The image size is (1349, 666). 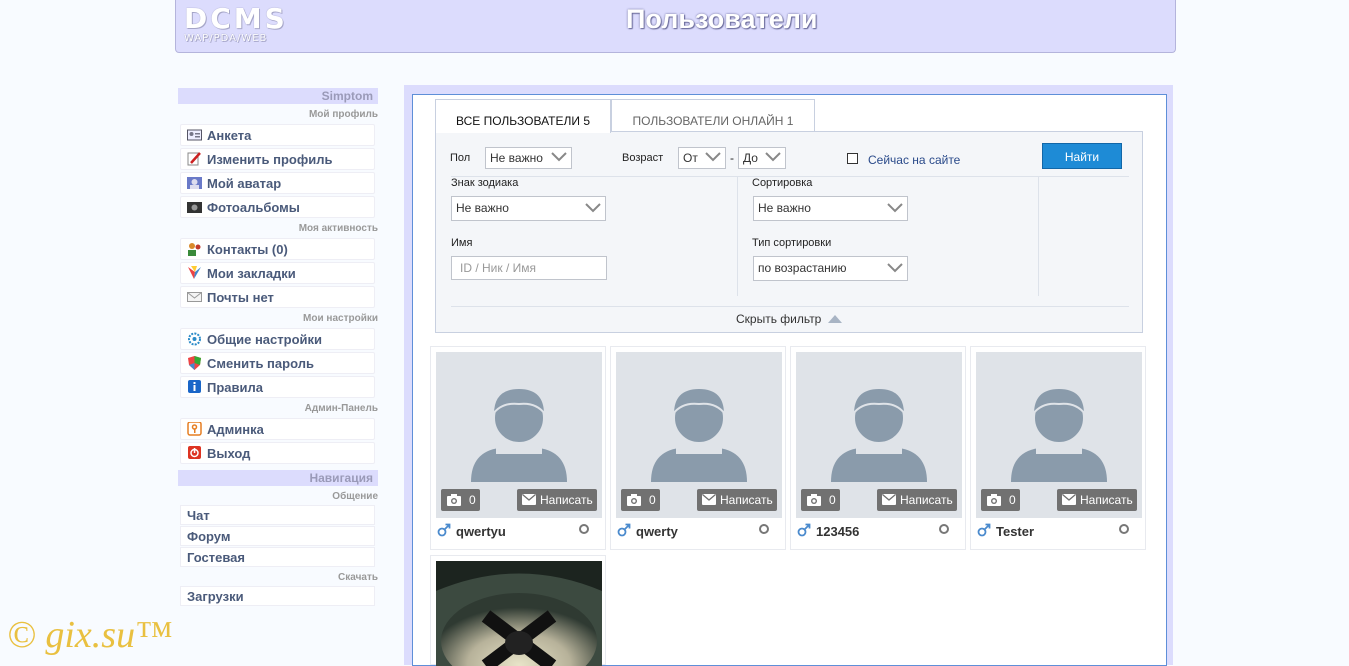 What do you see at coordinates (830, 208) in the screenshot?
I see `sort-select: Не важно` at bounding box center [830, 208].